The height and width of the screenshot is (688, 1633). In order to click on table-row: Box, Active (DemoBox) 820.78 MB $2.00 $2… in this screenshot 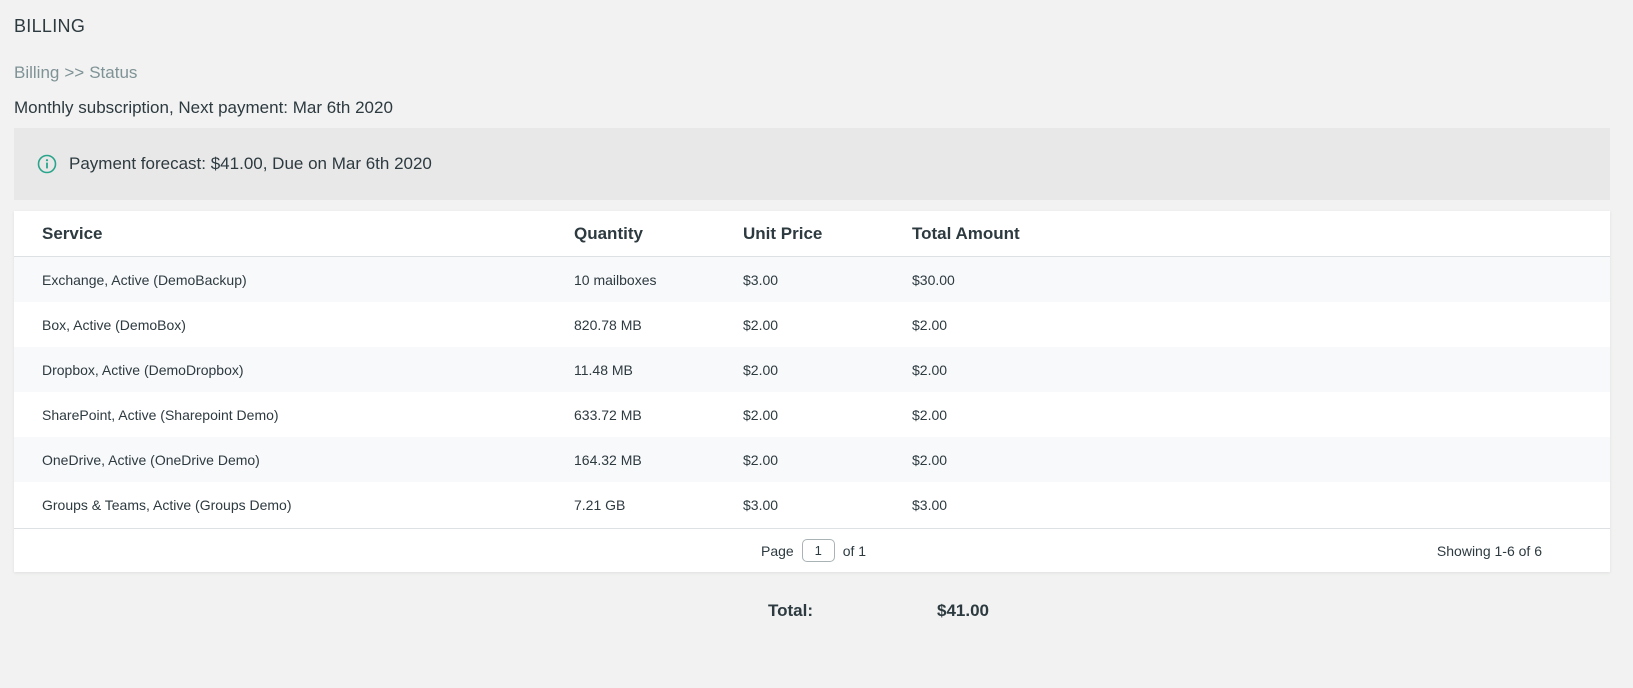, I will do `click(812, 324)`.